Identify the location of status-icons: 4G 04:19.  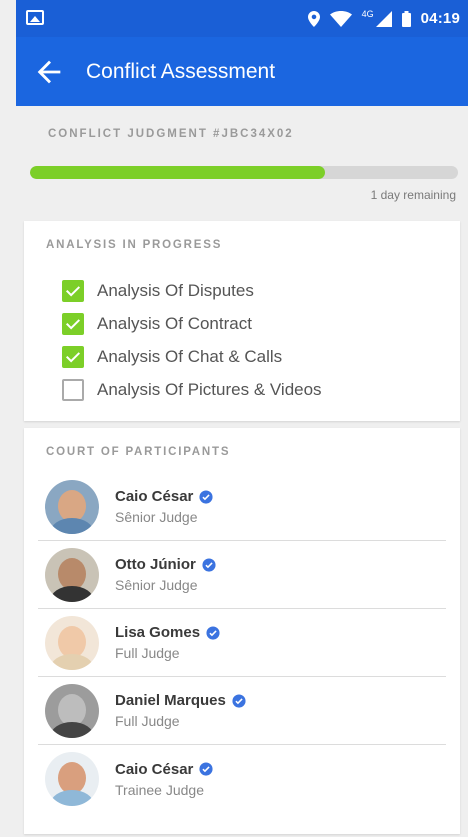
(383, 18).